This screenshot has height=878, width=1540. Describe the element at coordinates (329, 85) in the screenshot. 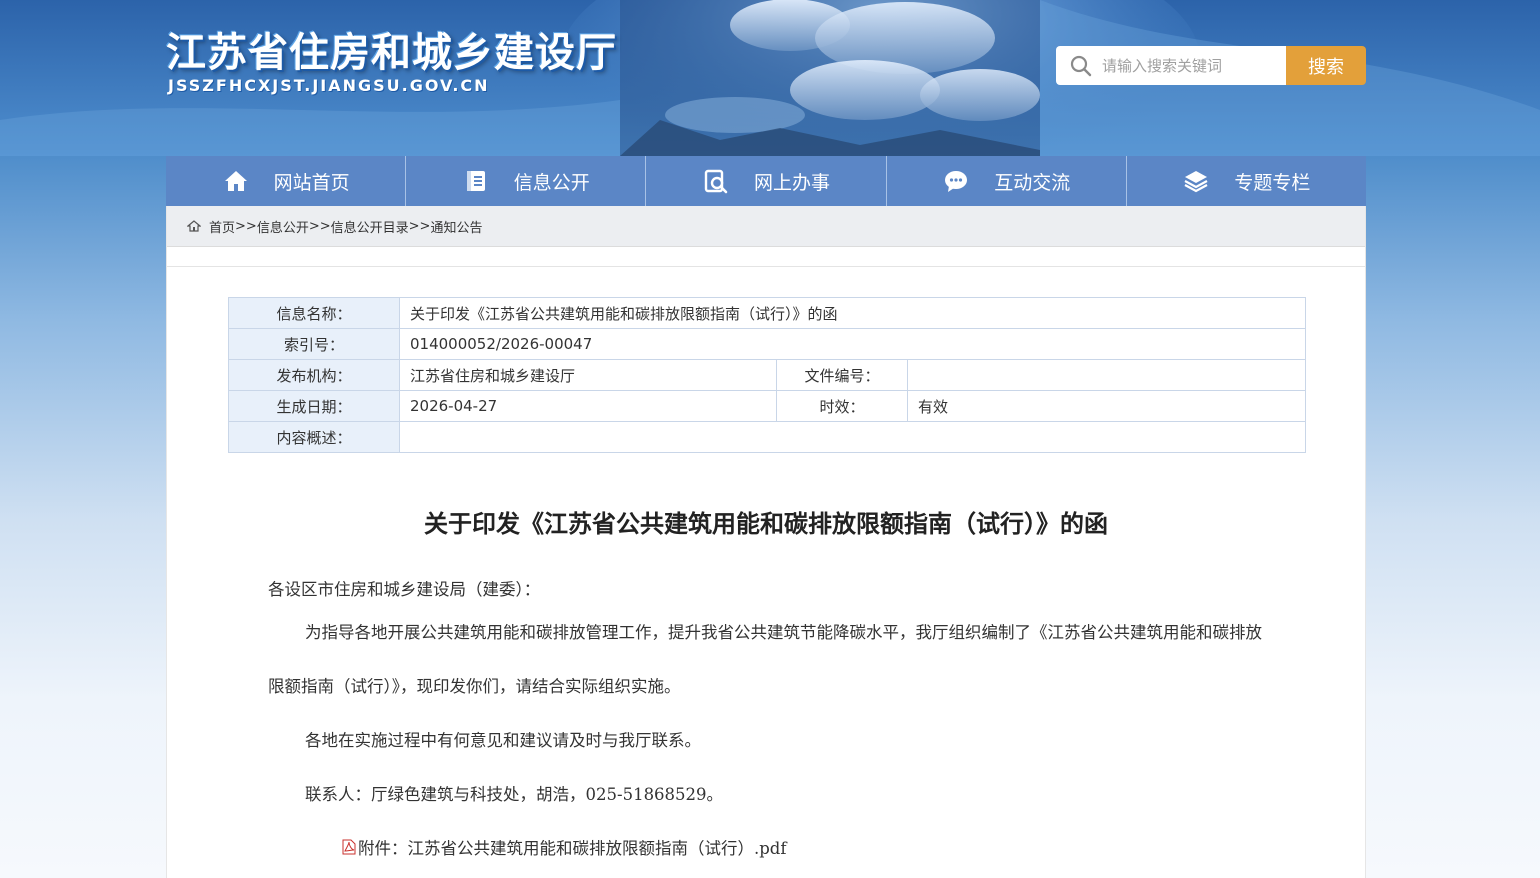

I see `site-domain: JSSZFHCXJST.JIANGSU.GOV.CN` at that location.